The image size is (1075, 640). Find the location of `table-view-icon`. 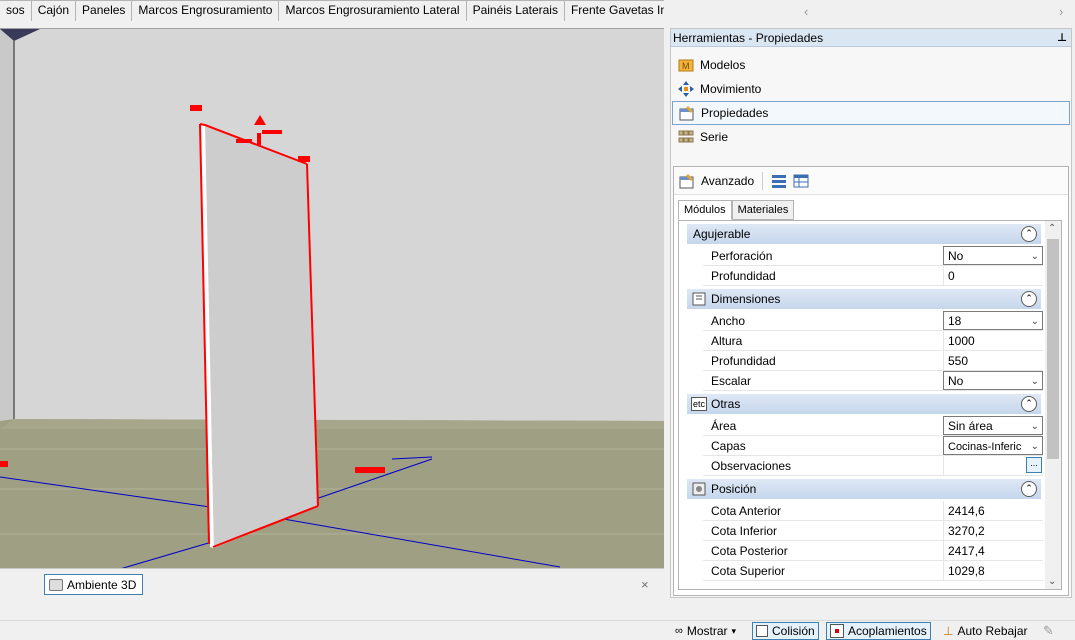

table-view-icon is located at coordinates (801, 181).